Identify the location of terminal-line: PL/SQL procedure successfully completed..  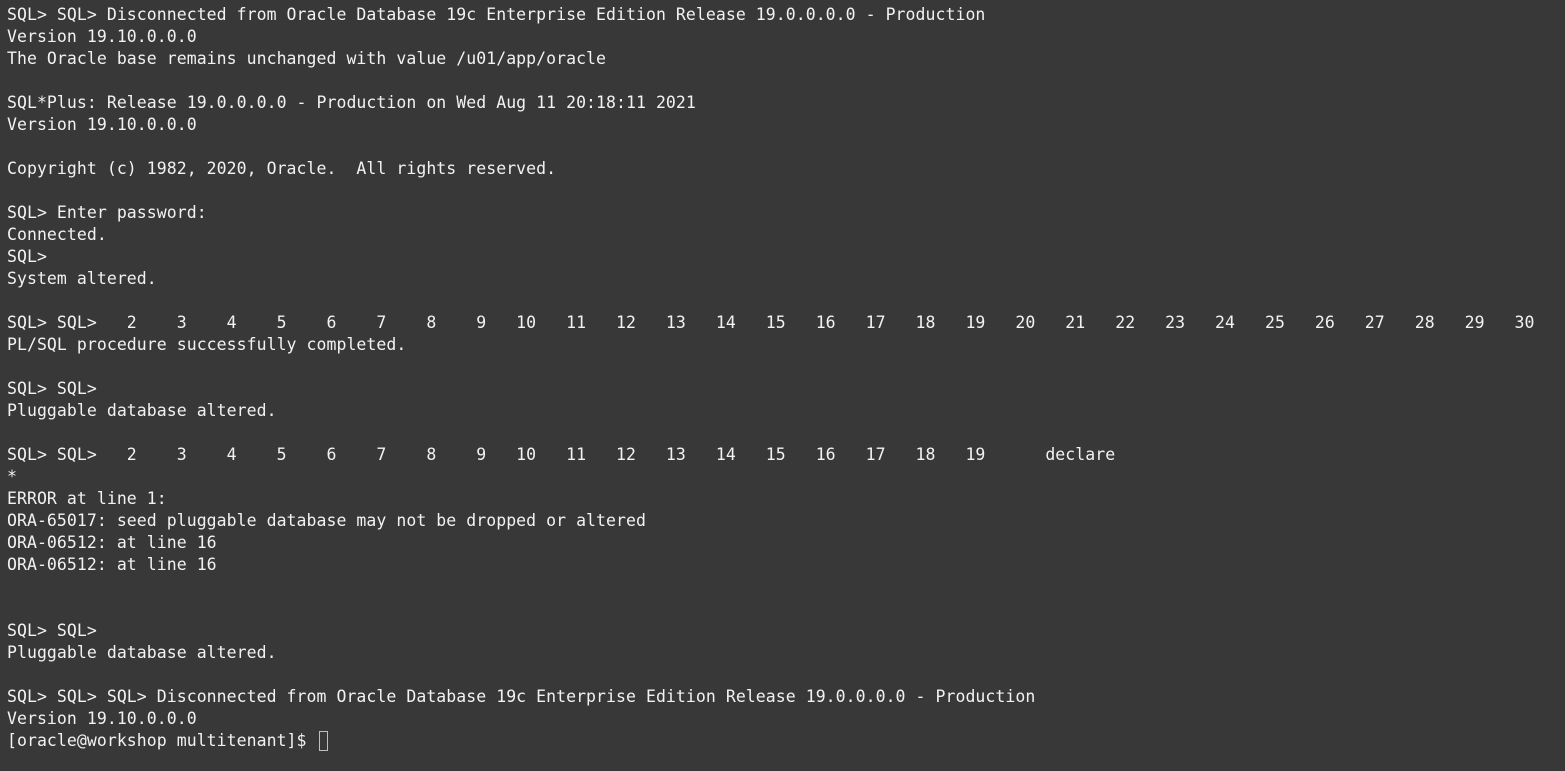
(207, 344).